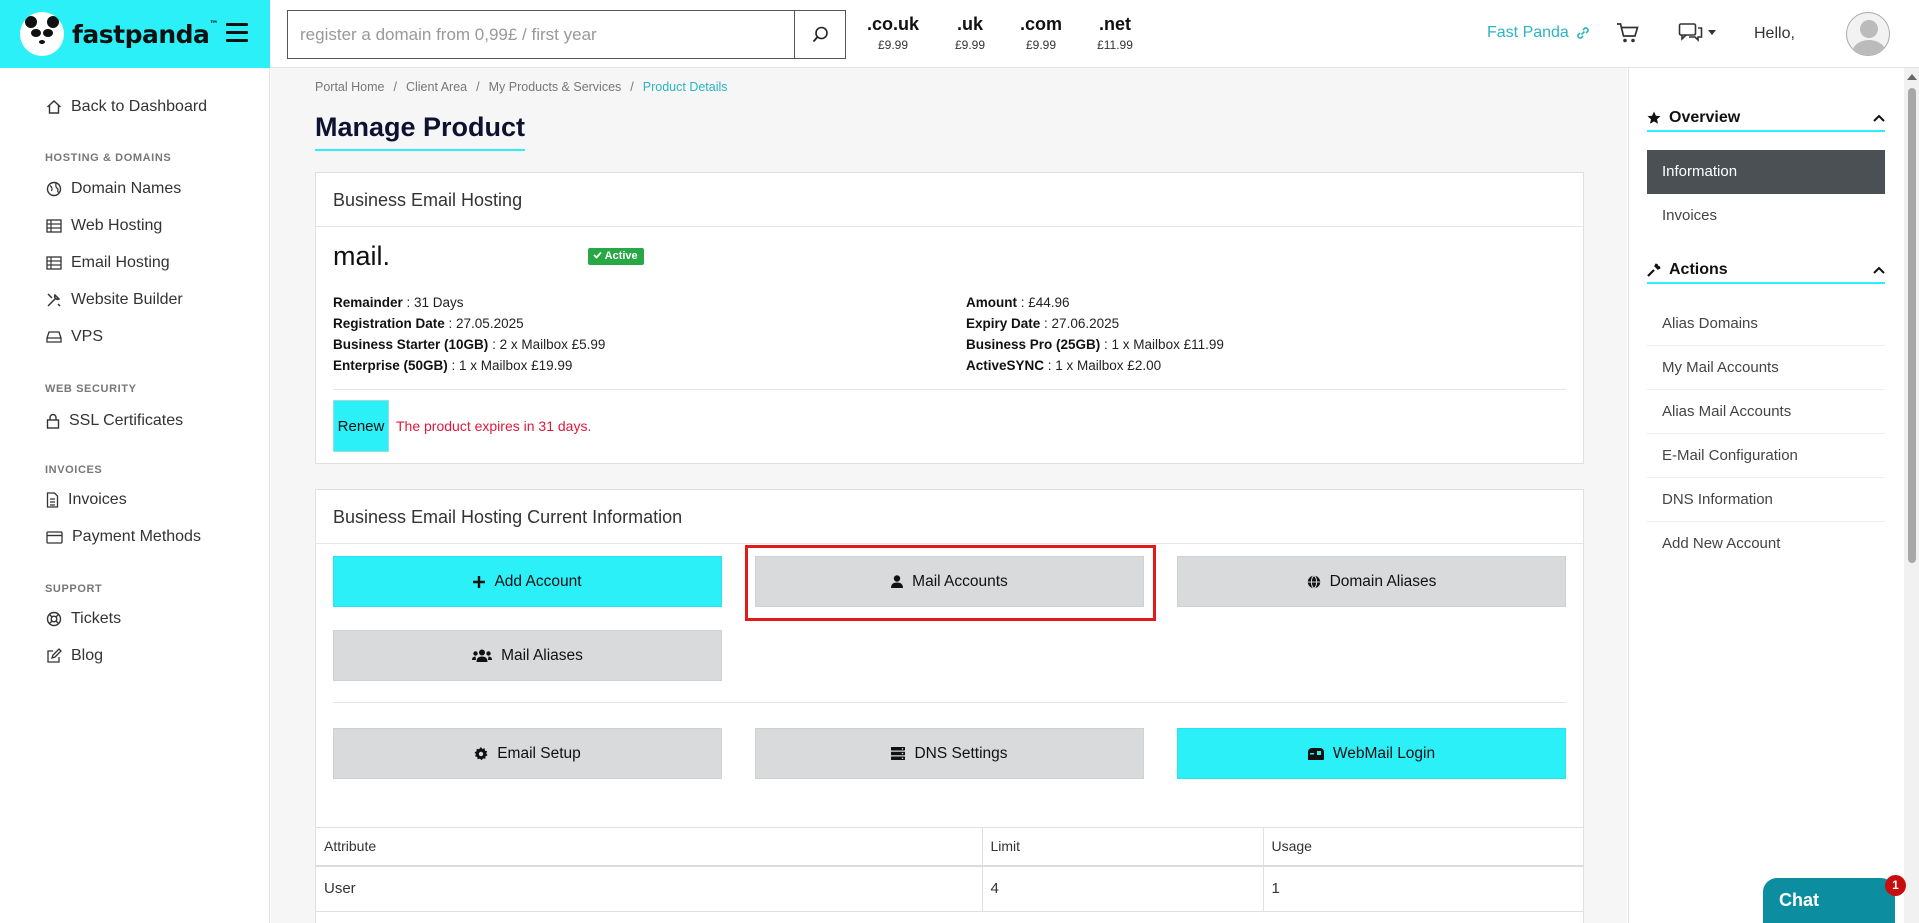 This screenshot has height=923, width=1919. Describe the element at coordinates (86, 500) in the screenshot. I see `sidebar-item-invoices: Invoices` at that location.